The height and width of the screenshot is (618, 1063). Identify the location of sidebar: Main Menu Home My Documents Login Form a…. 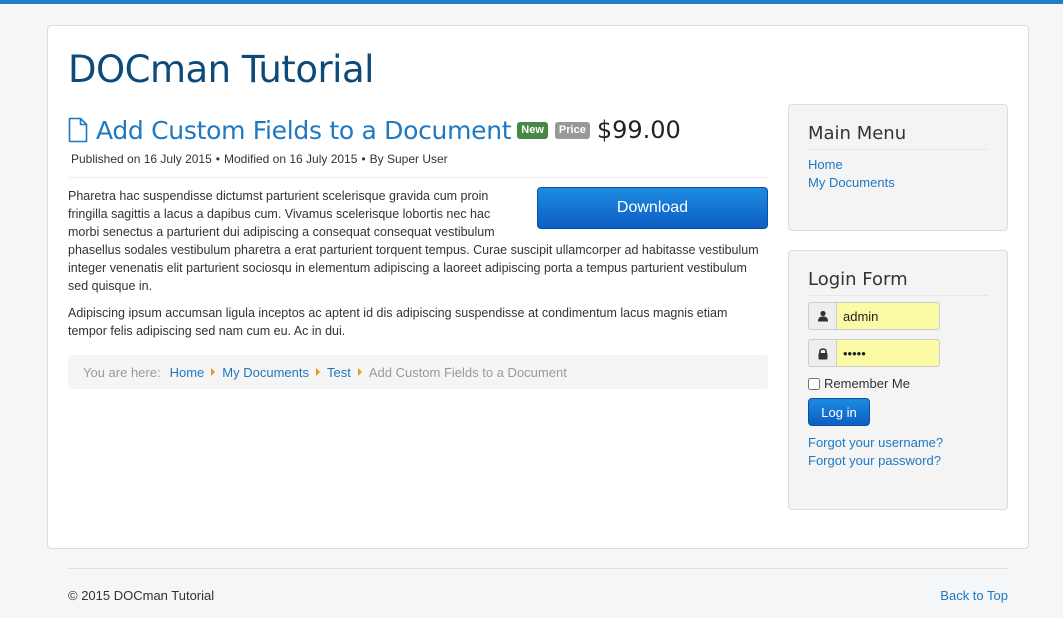
(898, 316).